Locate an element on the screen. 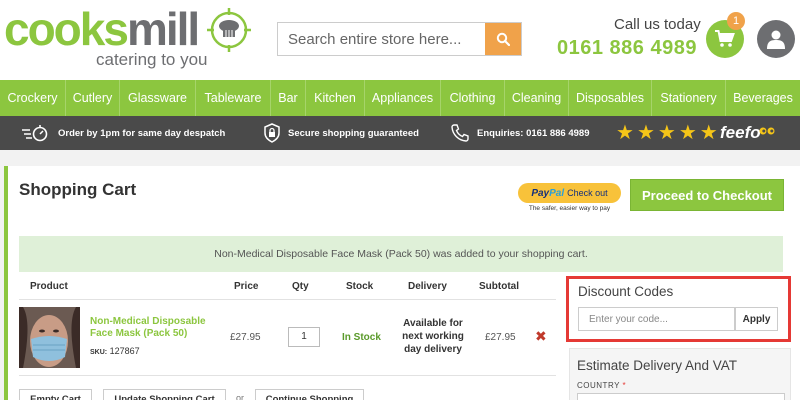 The width and height of the screenshot is (800, 400). column-header-subtotal: Subtotal is located at coordinates (499, 286).